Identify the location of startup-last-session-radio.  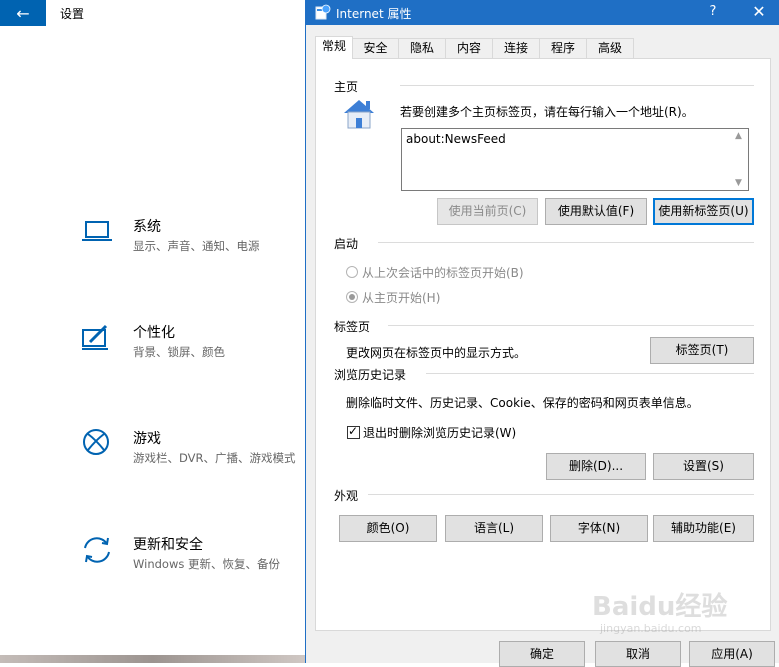
(352, 272).